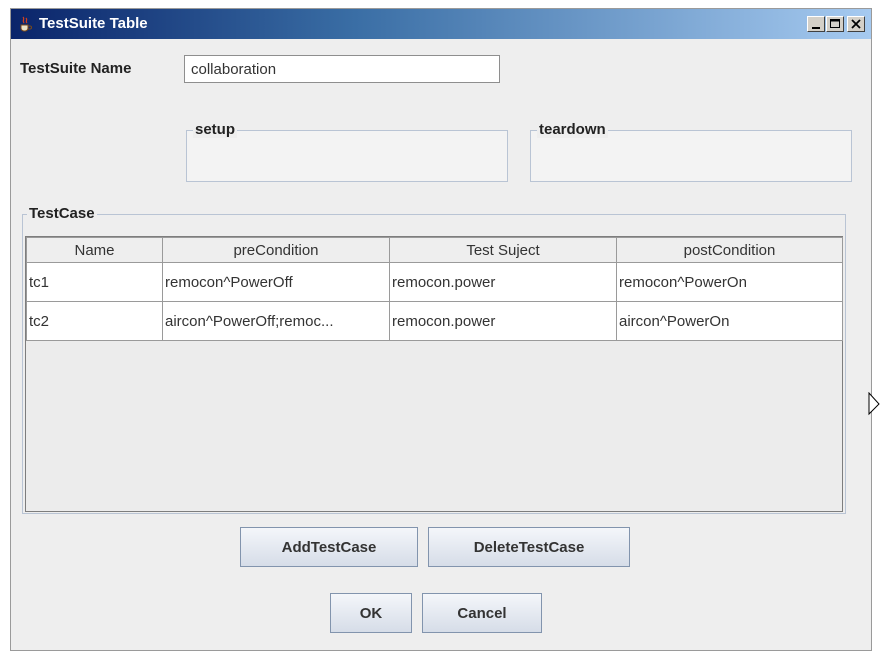 This screenshot has height=653, width=880. I want to click on minimize-button, so click(816, 24).